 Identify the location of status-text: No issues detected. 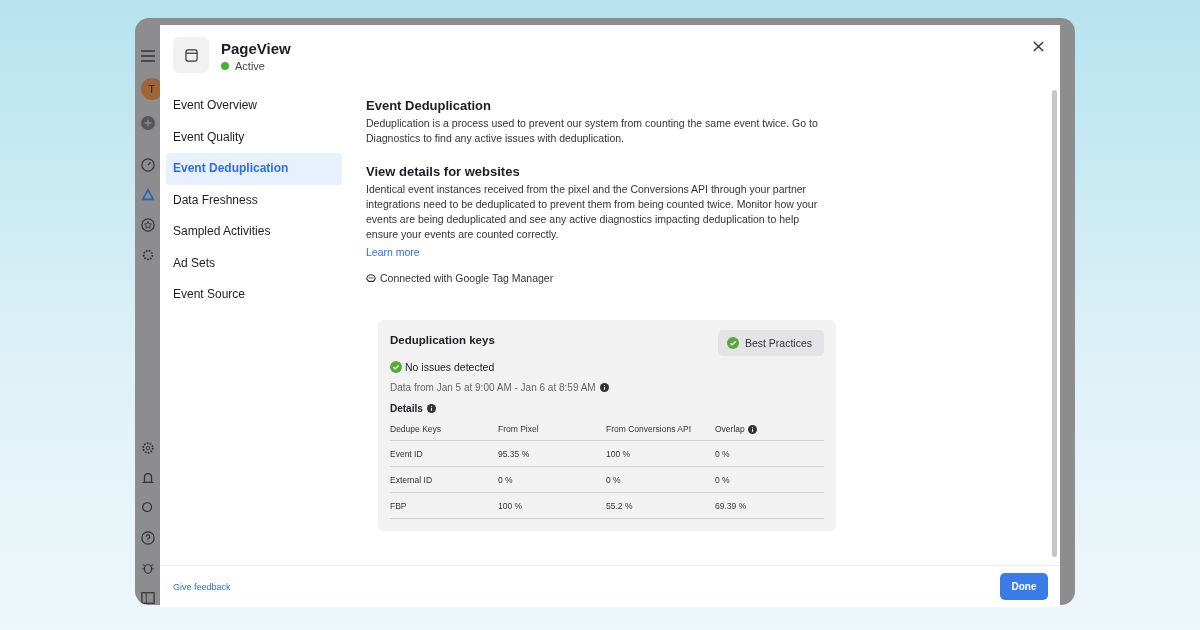
(450, 367).